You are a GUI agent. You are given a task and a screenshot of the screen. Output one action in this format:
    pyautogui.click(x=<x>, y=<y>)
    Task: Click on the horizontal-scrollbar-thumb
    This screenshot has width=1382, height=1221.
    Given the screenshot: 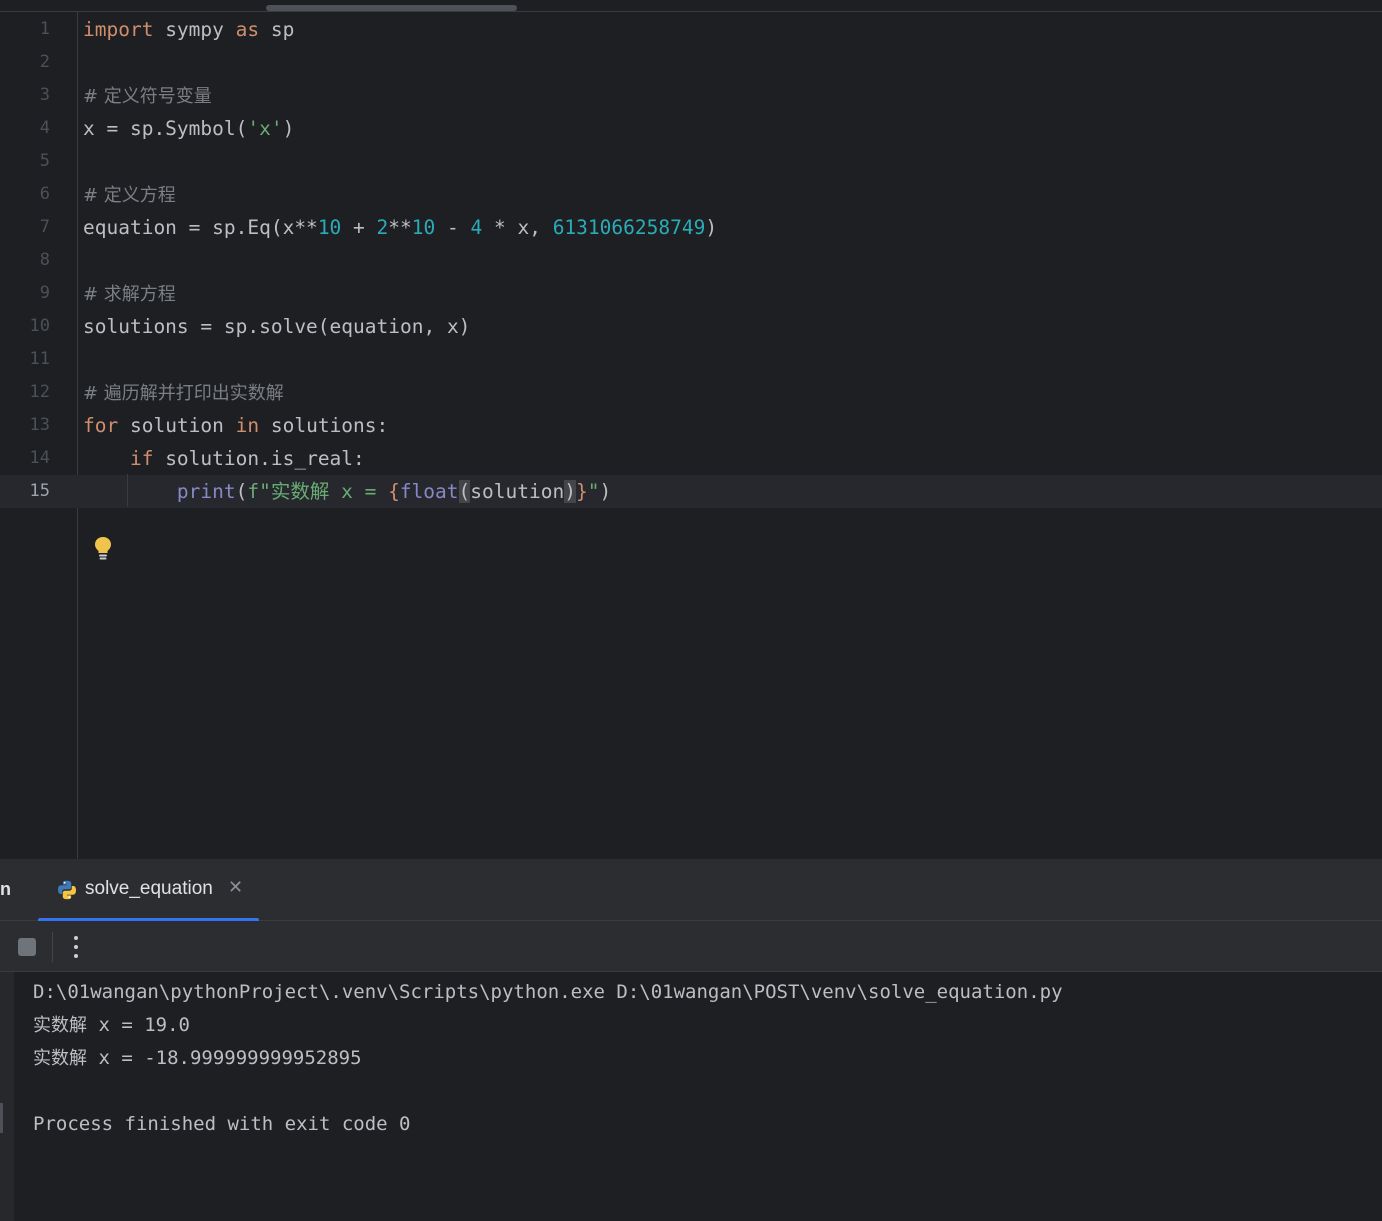 What is the action you would take?
    pyautogui.click(x=391, y=8)
    